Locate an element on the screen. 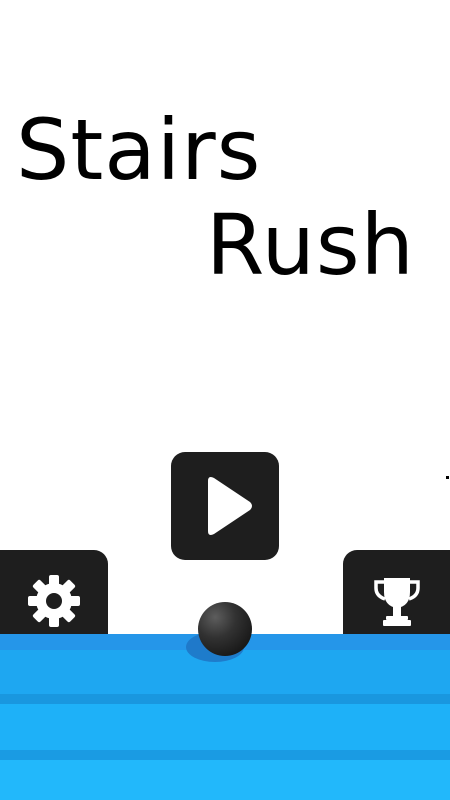  ball is located at coordinates (225, 629).